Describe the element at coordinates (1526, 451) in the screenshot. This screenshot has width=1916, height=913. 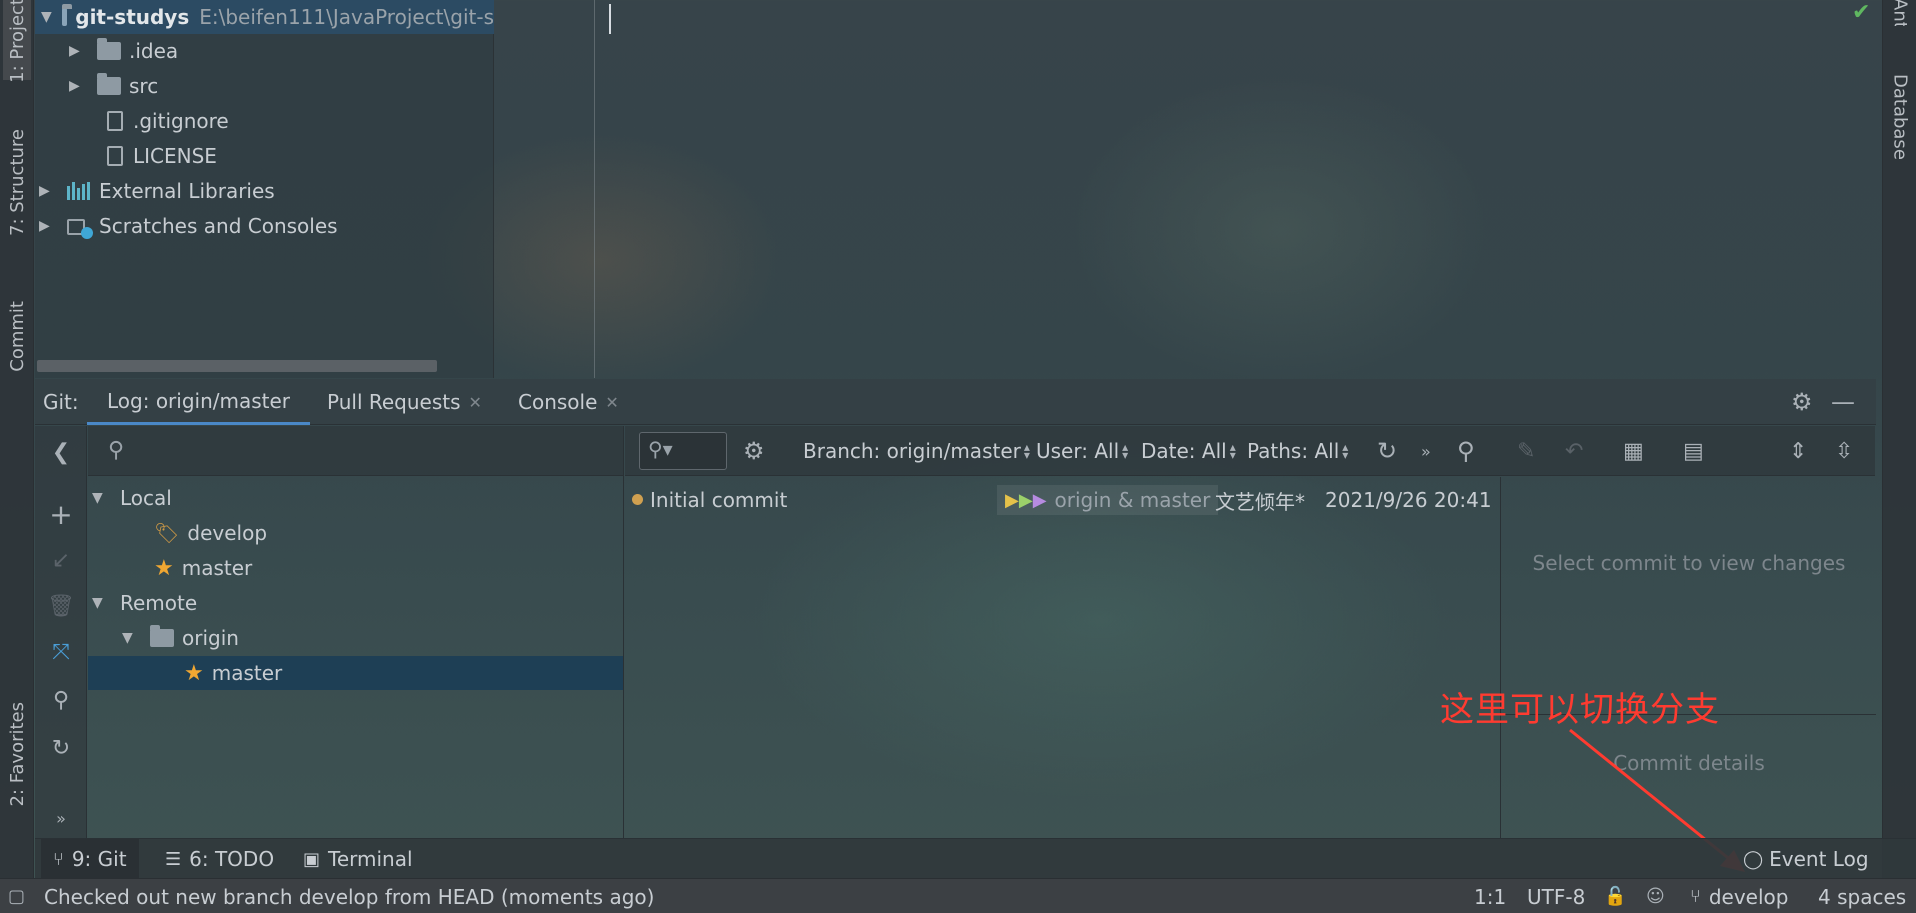
I see `cherry-pick-icon: ✎` at that location.